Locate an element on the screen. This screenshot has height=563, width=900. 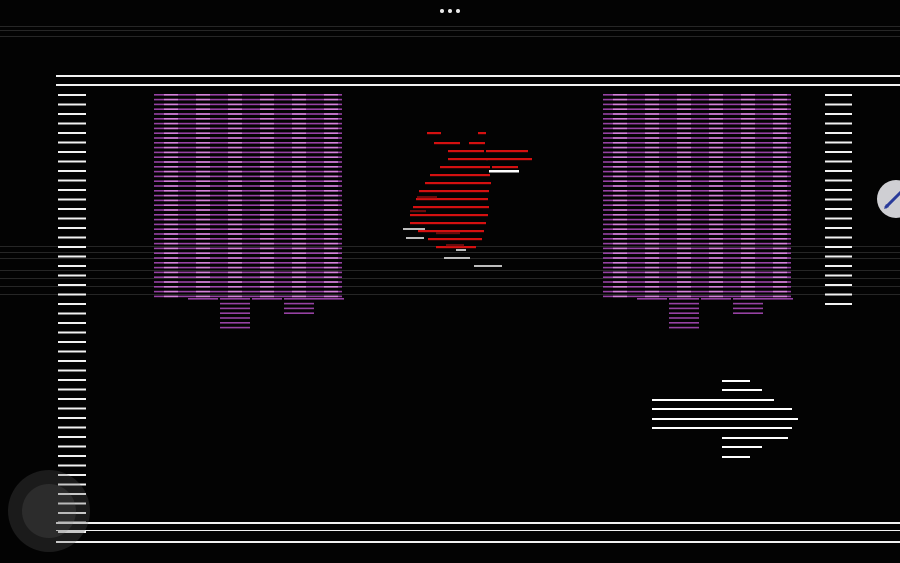
joystick-icon is located at coordinates (49, 511).